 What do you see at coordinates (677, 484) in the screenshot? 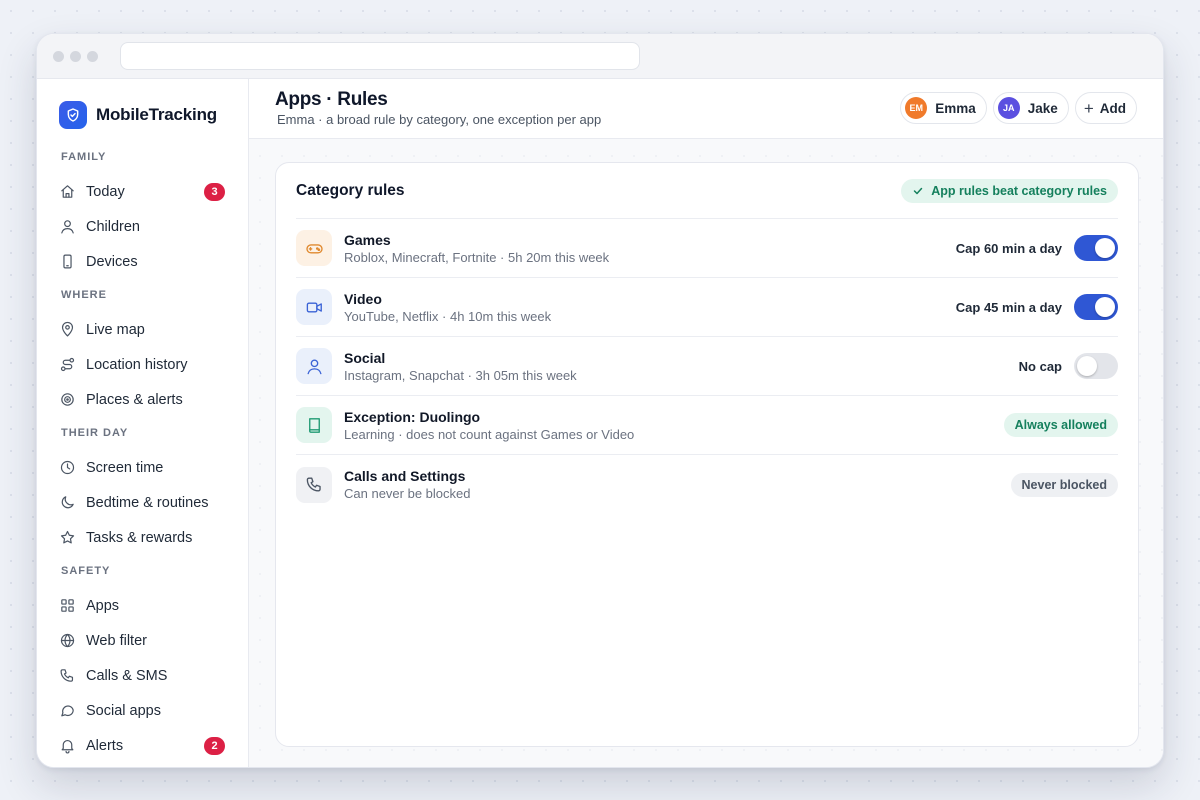
I see `rule-text: Calls and Settings Can never be blocked` at bounding box center [677, 484].